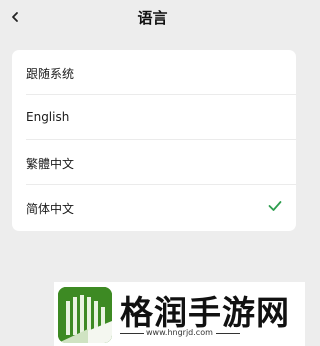  What do you see at coordinates (50, 209) in the screenshot?
I see `language-label: 简体中文` at bounding box center [50, 209].